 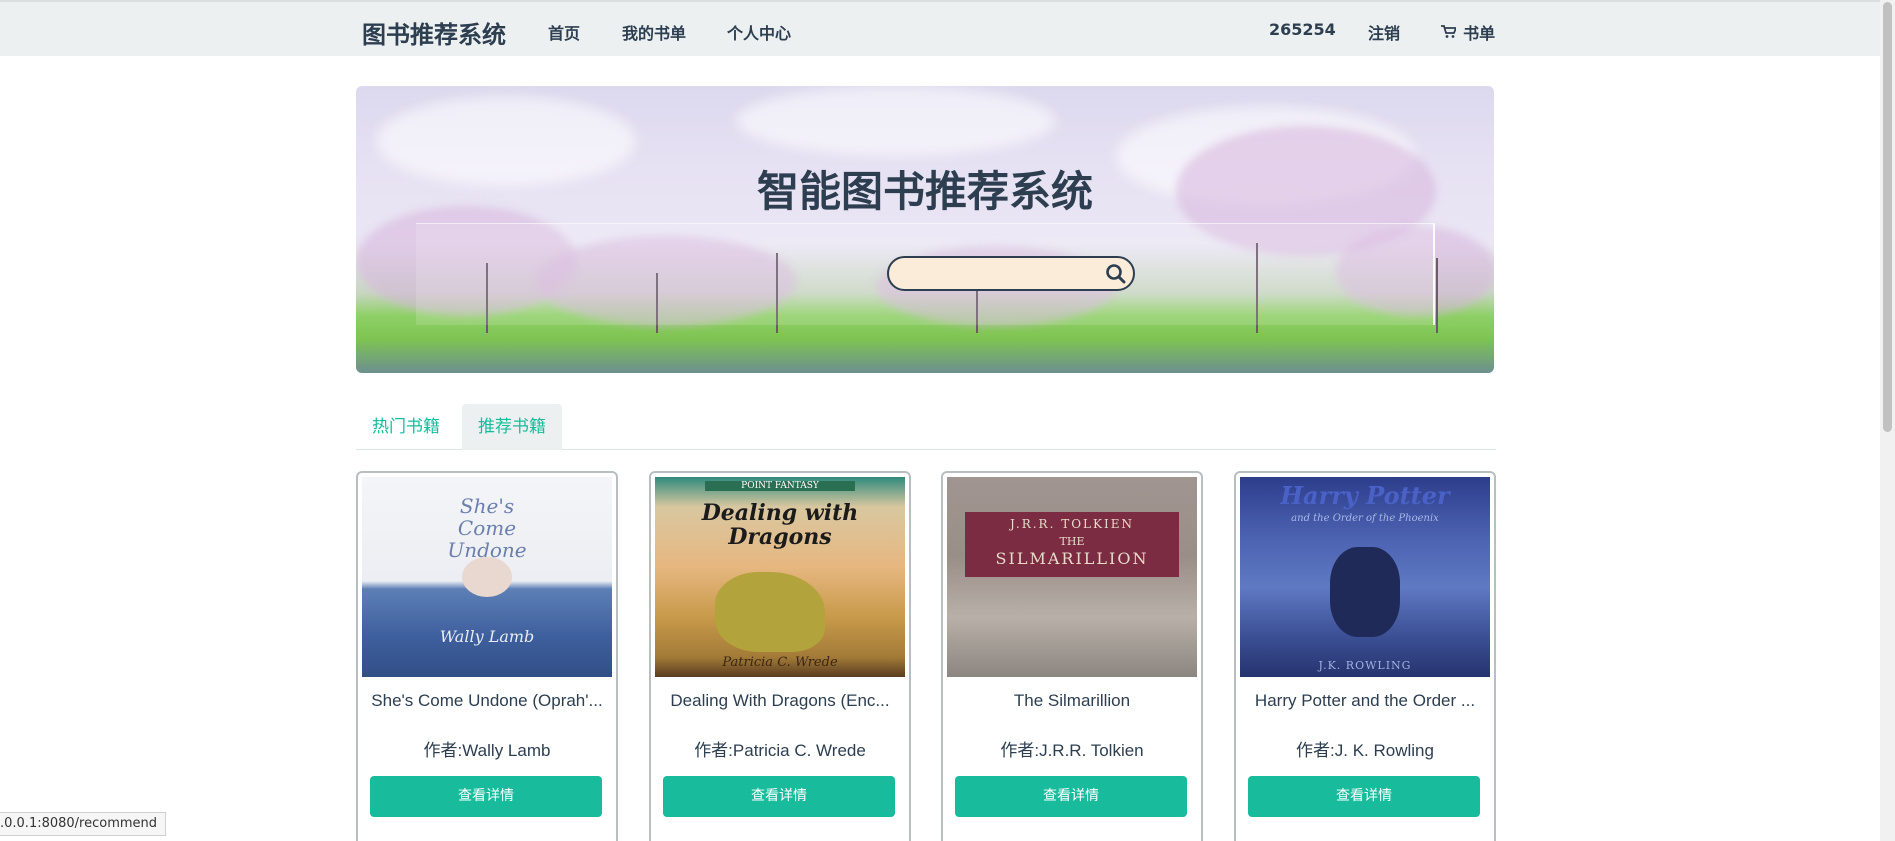 What do you see at coordinates (512, 427) in the screenshot?
I see `tab-recommended-books: 推荐书籍` at bounding box center [512, 427].